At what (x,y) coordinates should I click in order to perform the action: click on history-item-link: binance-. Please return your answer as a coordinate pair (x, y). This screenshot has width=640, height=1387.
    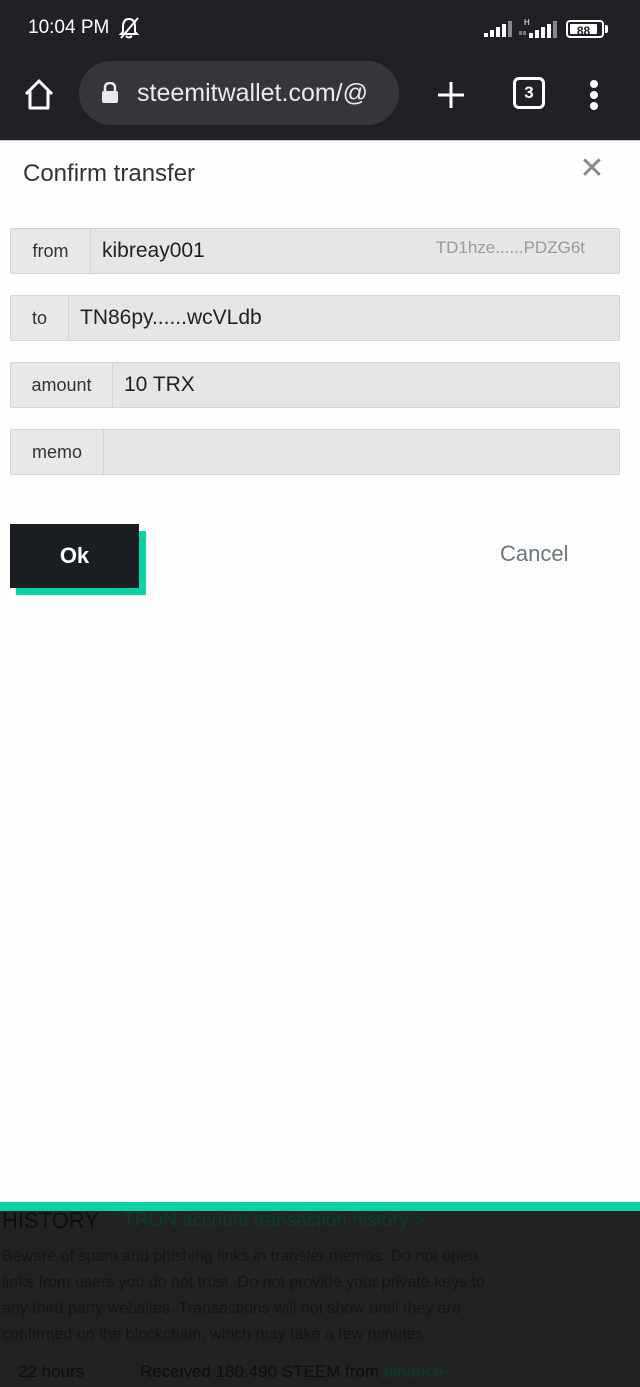
    Looking at the image, I should click on (416, 1371).